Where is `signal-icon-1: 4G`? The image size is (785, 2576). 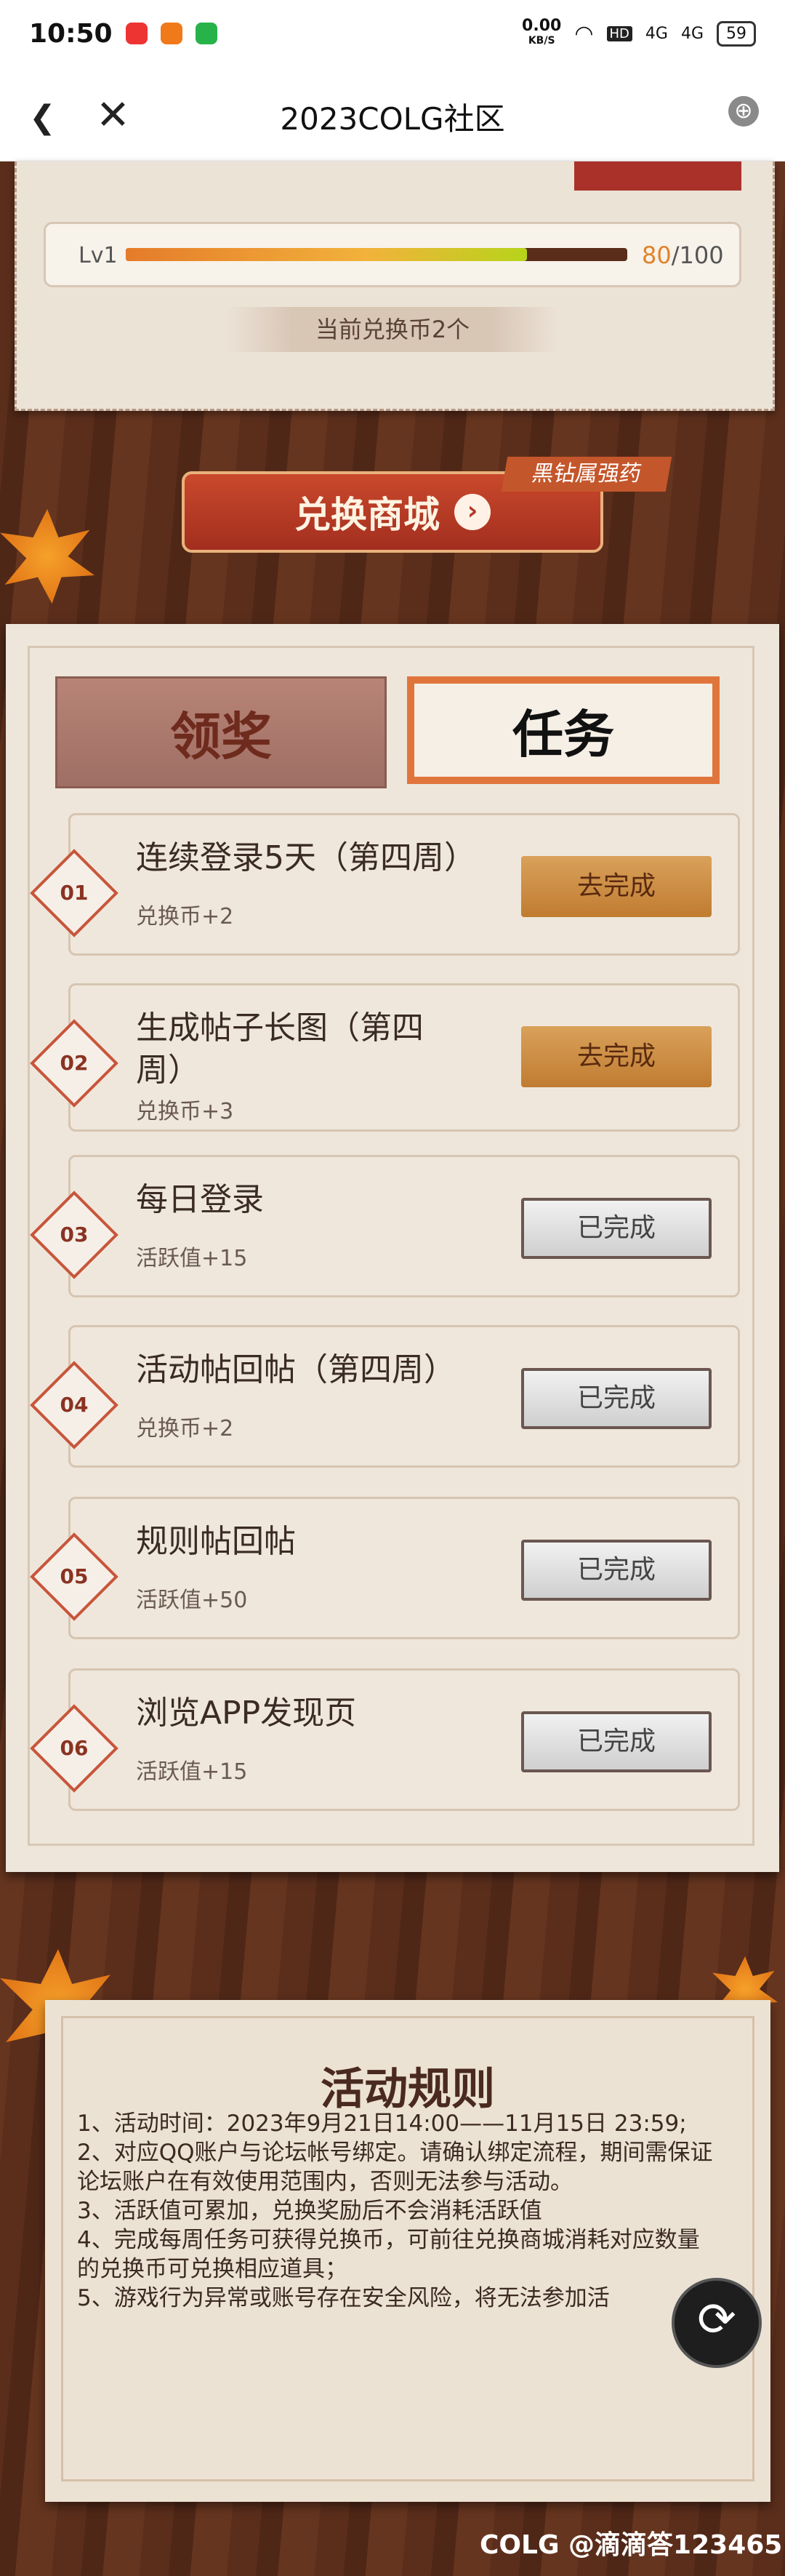
signal-icon-1: 4G is located at coordinates (656, 33).